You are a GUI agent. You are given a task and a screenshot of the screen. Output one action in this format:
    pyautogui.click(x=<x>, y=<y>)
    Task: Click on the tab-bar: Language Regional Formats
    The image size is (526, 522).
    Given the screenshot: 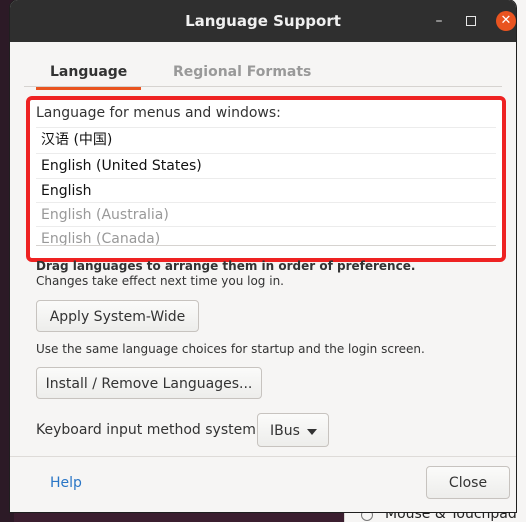 What is the action you would take?
    pyautogui.click(x=263, y=71)
    